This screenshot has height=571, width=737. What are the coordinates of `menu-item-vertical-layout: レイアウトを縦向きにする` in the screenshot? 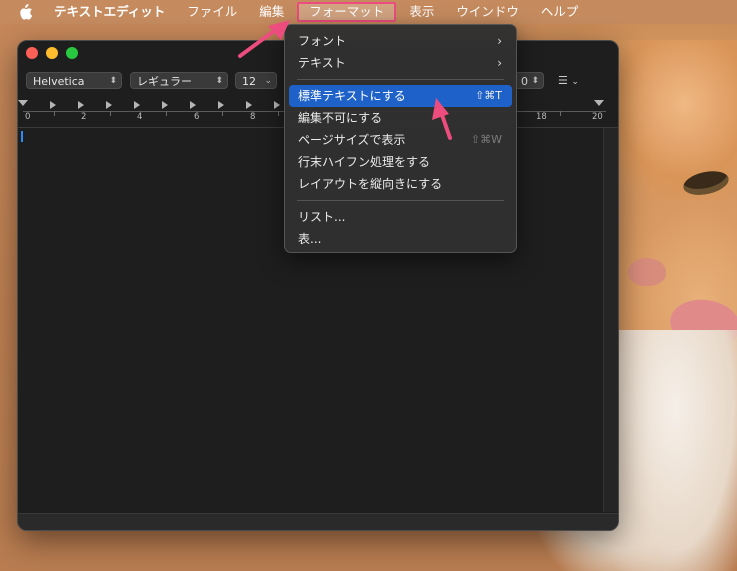 It's located at (400, 184).